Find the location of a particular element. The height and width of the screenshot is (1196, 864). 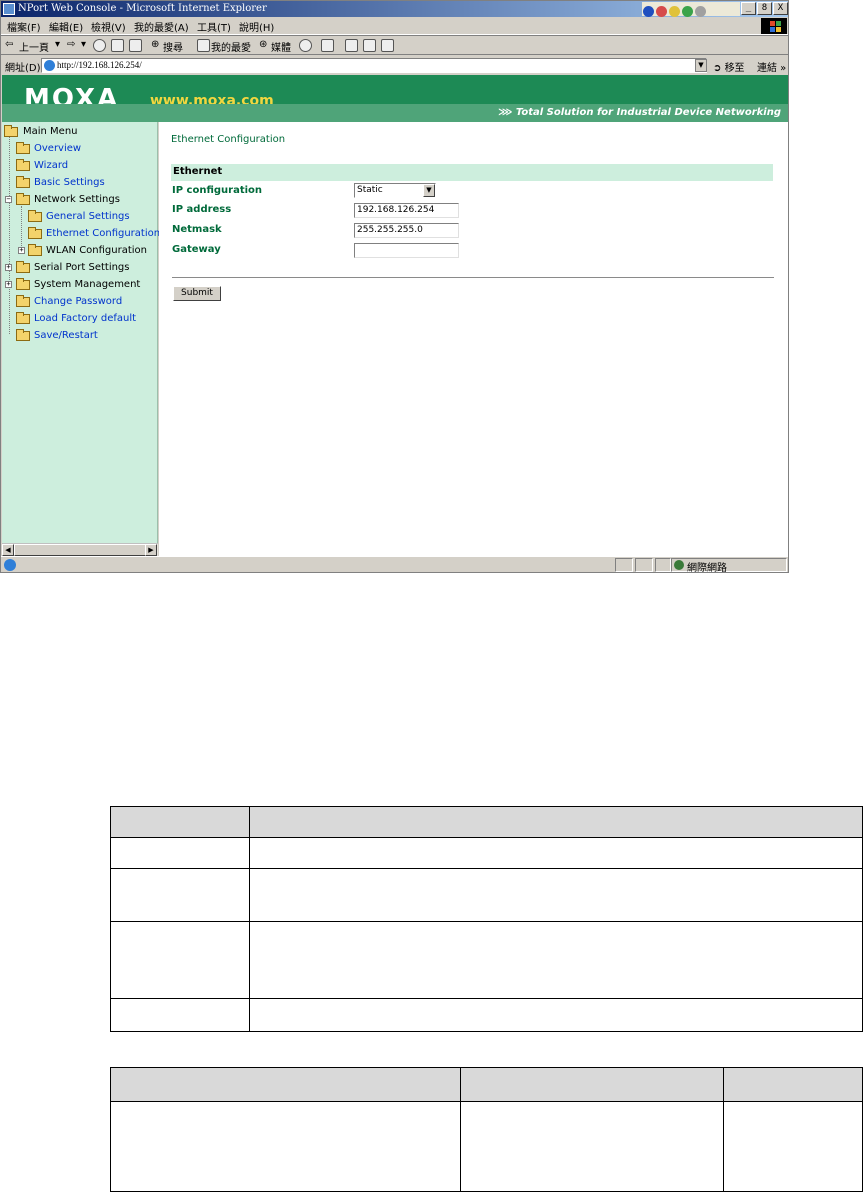

print-icon is located at coordinates (351, 45).